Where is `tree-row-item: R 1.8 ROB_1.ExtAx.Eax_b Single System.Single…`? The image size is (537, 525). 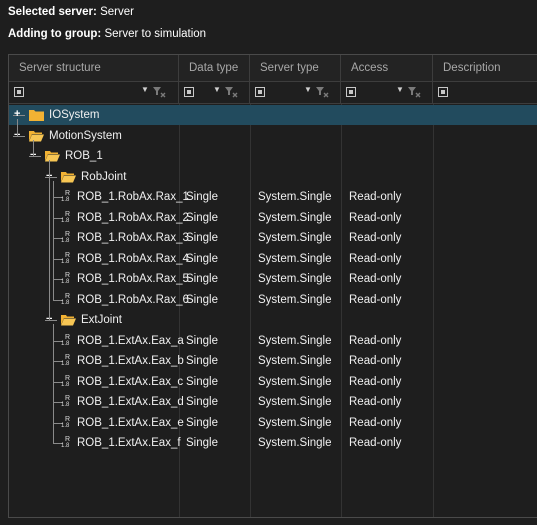
tree-row-item: R 1.8 ROB_1.ExtAx.Eax_b Single System.Single… is located at coordinates (273, 361).